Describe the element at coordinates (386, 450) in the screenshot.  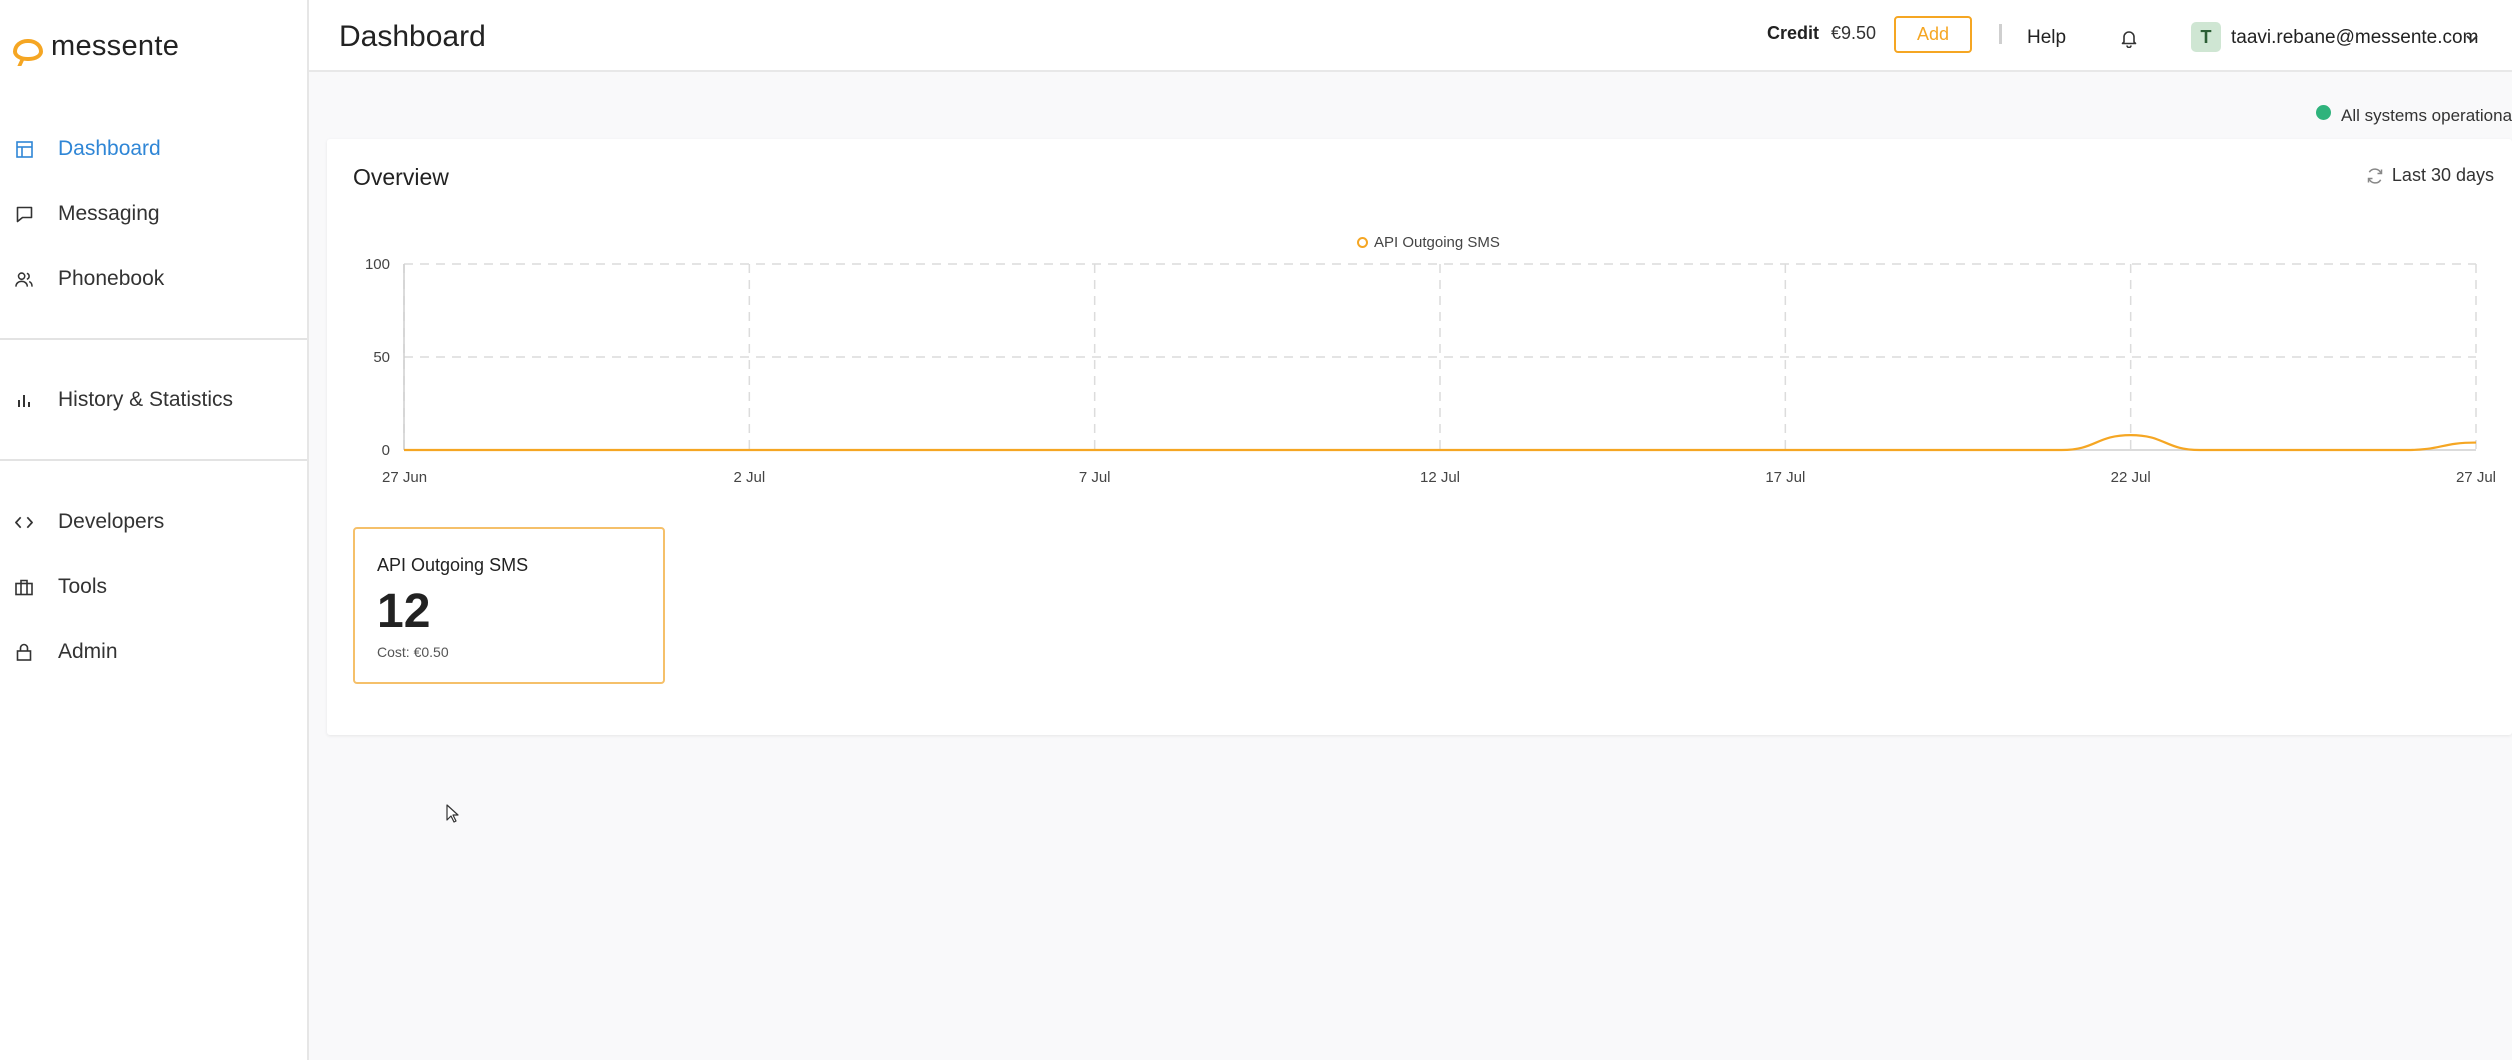
I see `y-tick-label: 0` at that location.